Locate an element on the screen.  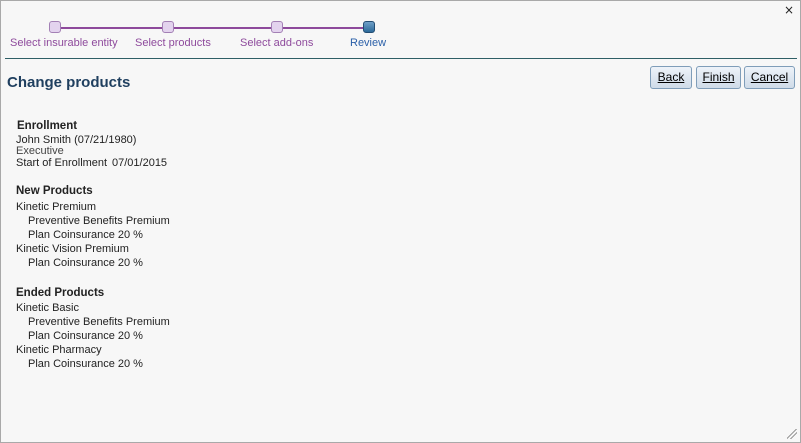
resize-grip-icon is located at coordinates (792, 434).